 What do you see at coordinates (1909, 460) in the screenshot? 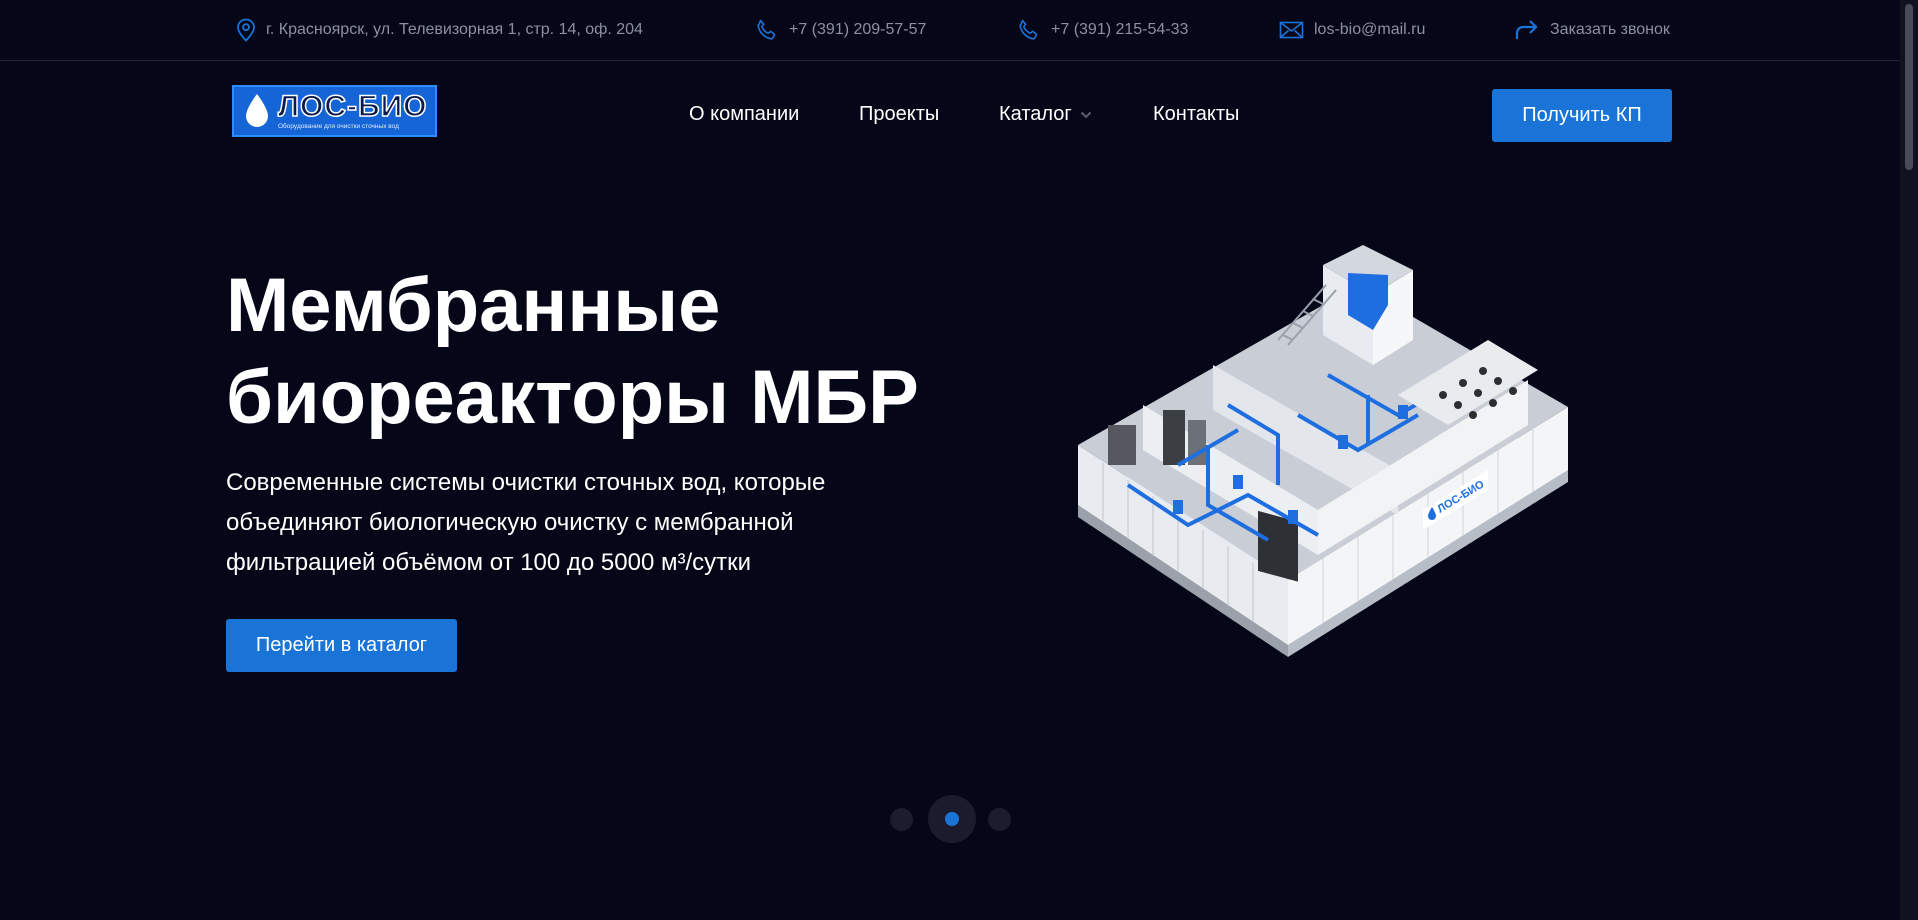
I see `page-scrollbar` at bounding box center [1909, 460].